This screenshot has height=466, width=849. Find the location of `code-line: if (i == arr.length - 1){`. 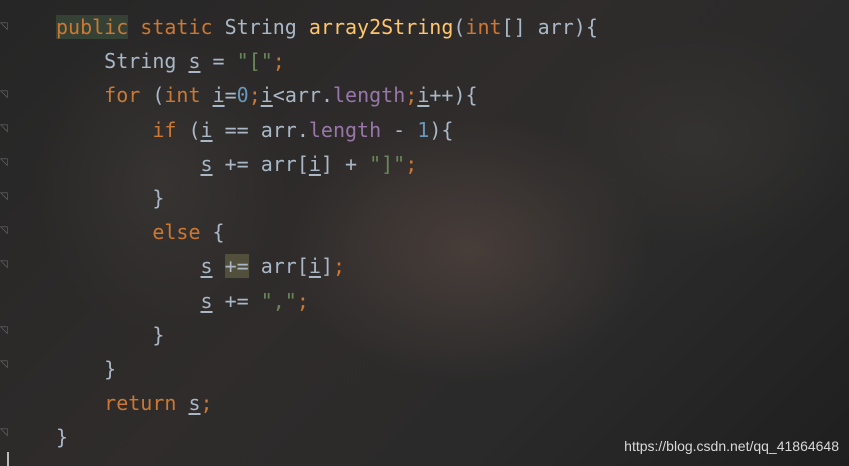

code-line: if (i == arr.length - 1){ is located at coordinates (327, 130).